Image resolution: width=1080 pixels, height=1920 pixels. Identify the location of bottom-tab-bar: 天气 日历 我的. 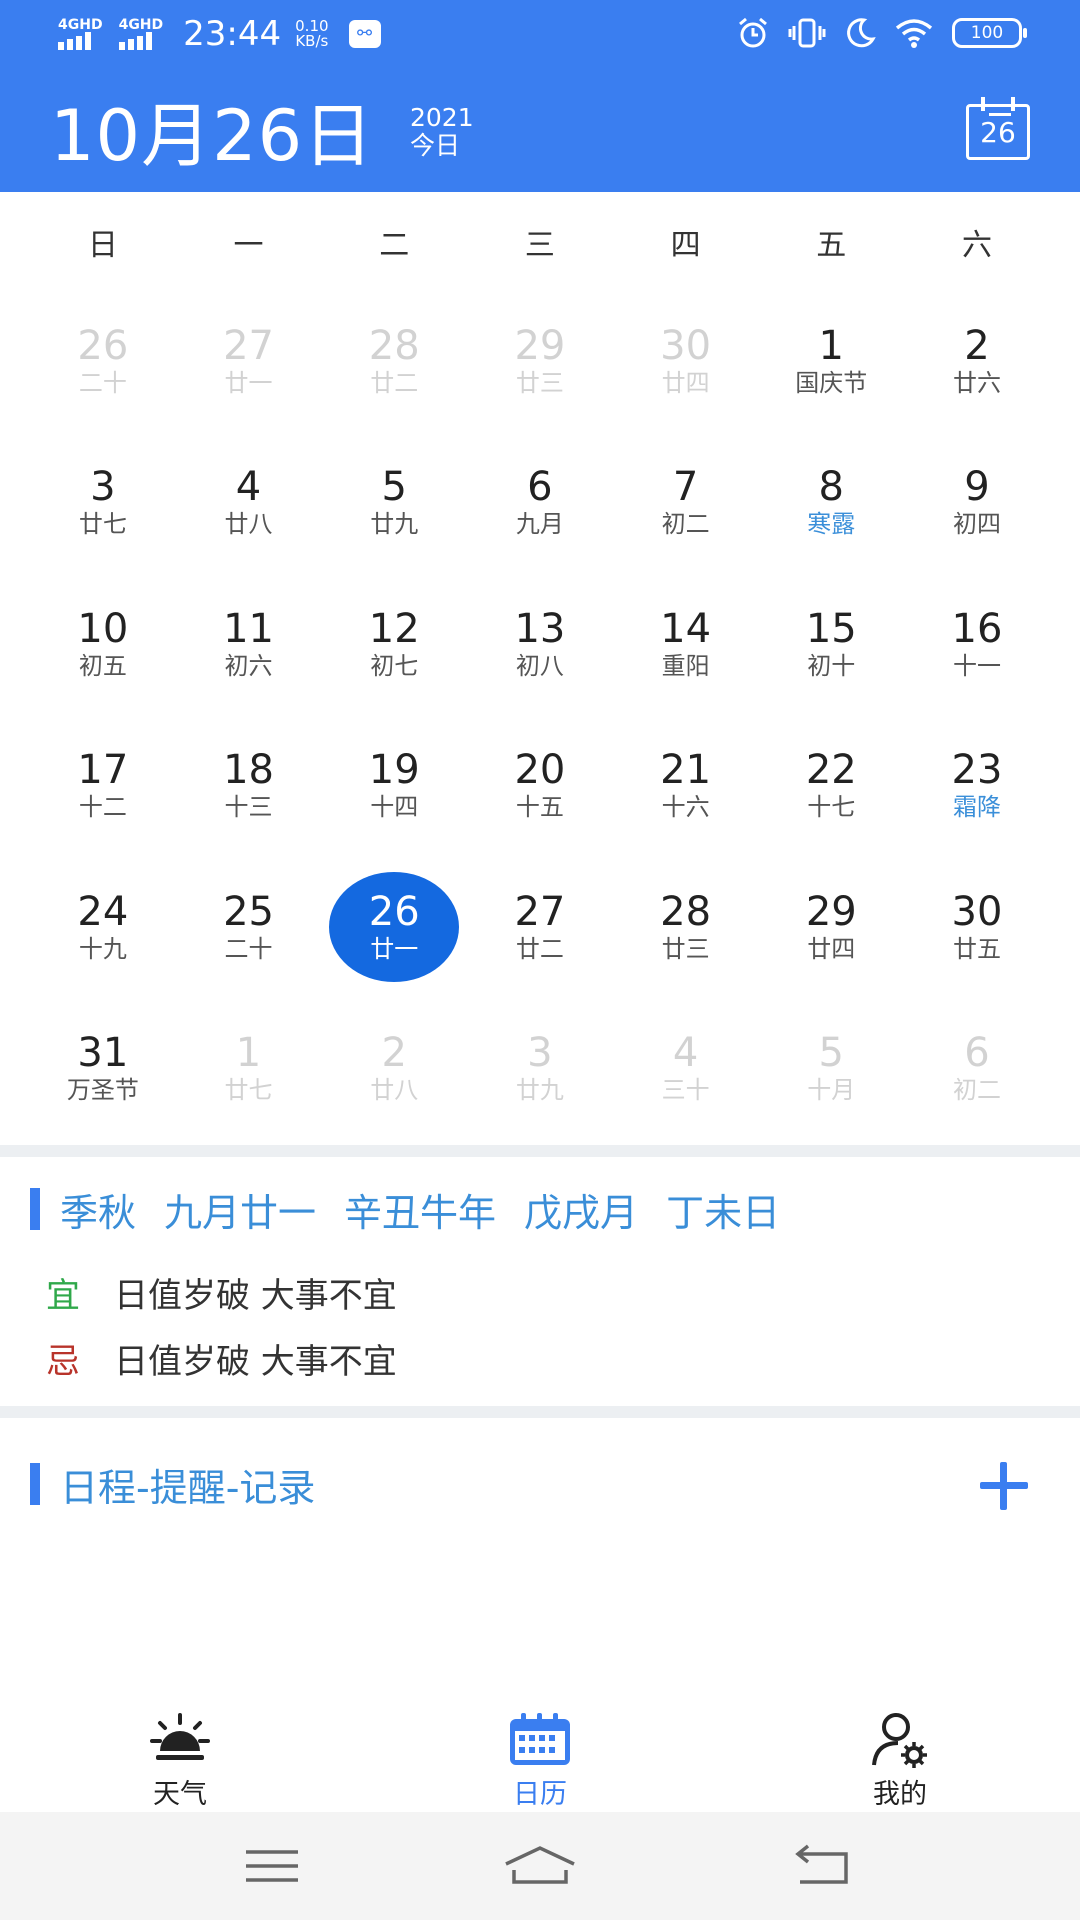
(540, 1756).